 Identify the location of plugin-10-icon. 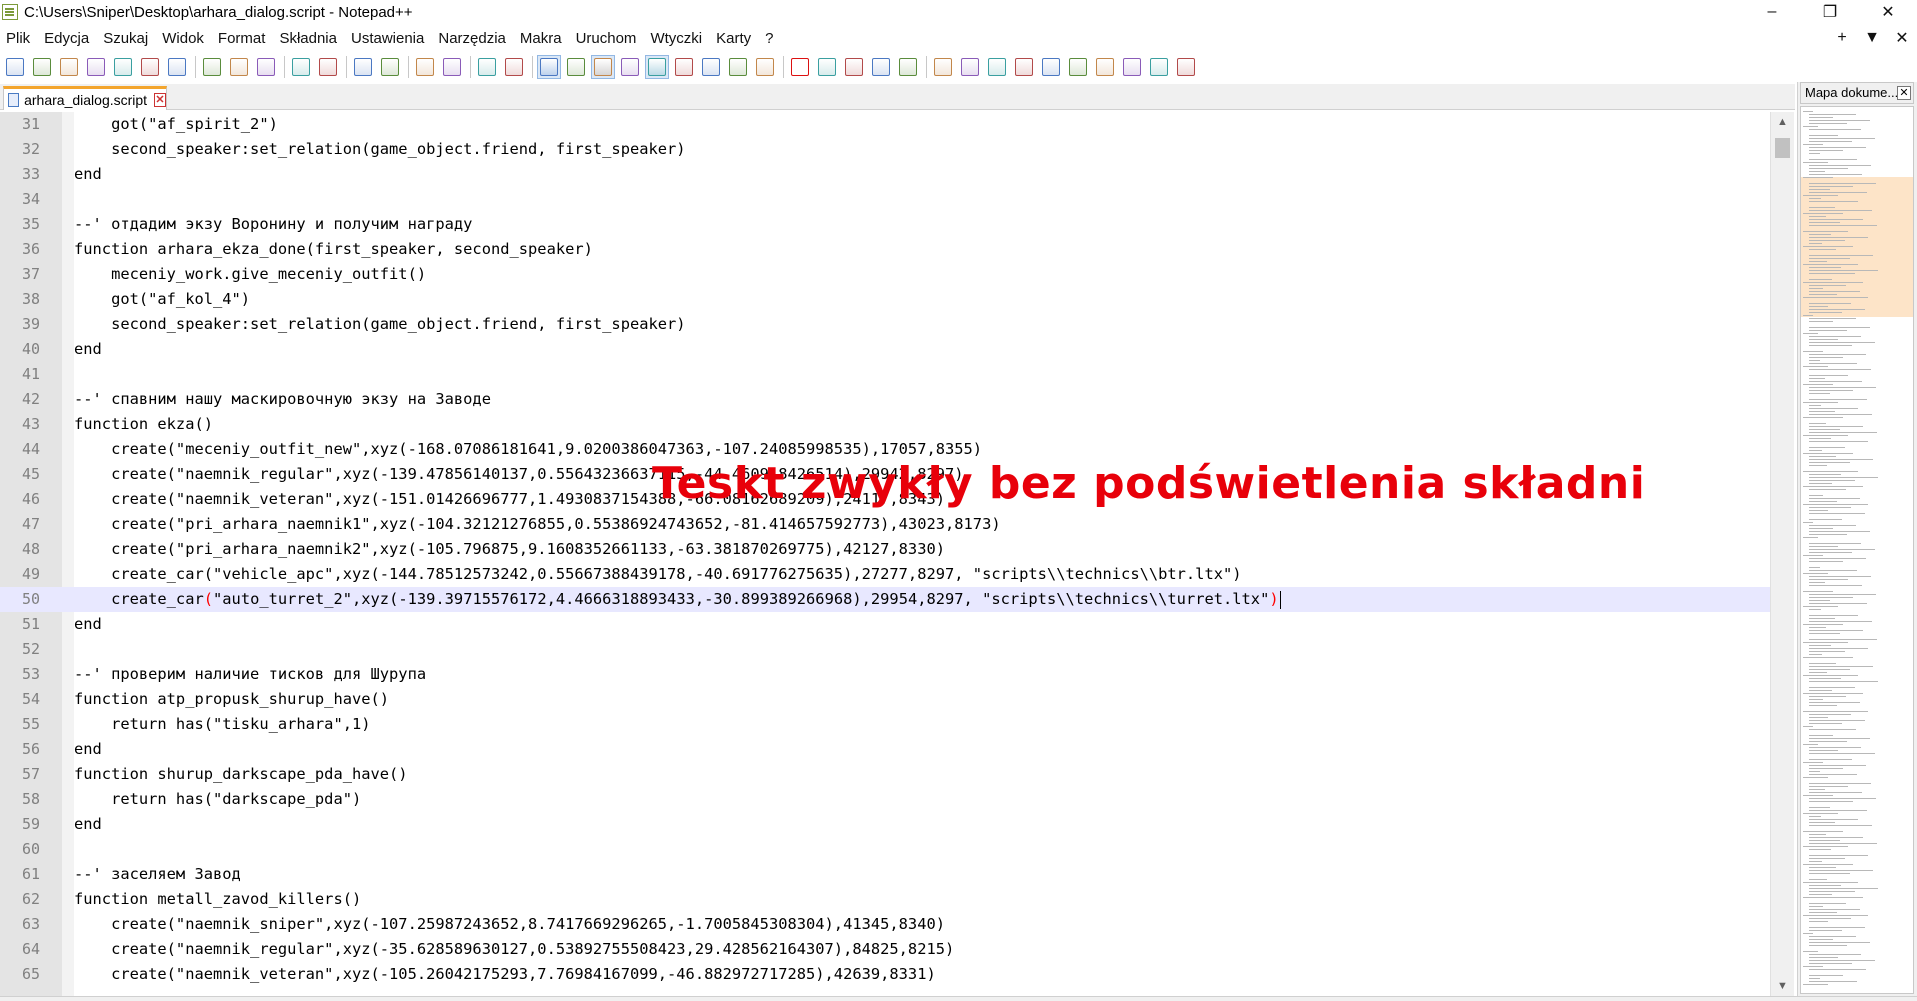
(1186, 67).